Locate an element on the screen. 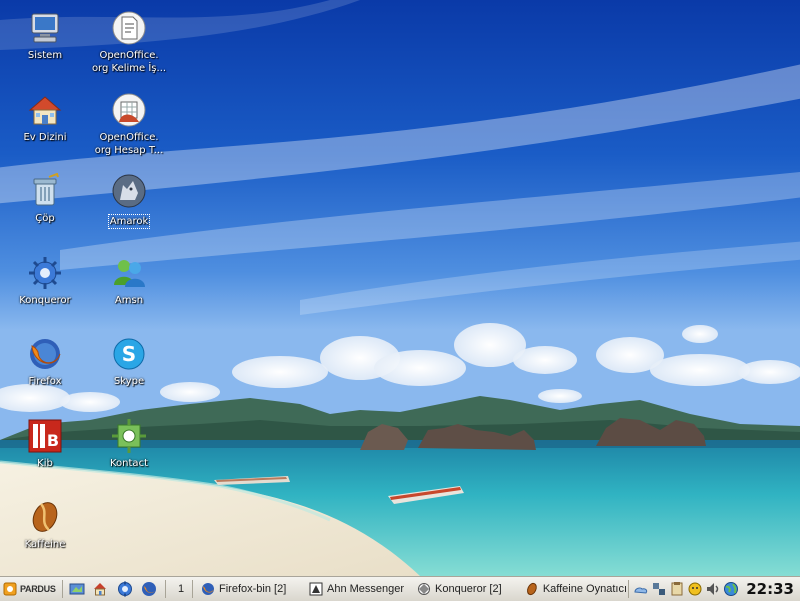 The image size is (800, 601). desktop-icon-ev-dizini: Ev Dizini is located at coordinates (45, 118).